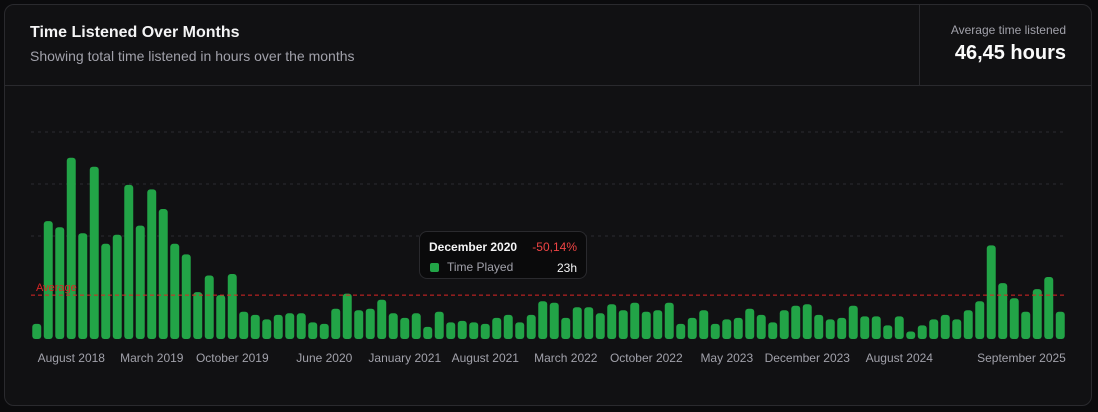  What do you see at coordinates (566, 358) in the screenshot?
I see `x-tick-label: March 2022` at bounding box center [566, 358].